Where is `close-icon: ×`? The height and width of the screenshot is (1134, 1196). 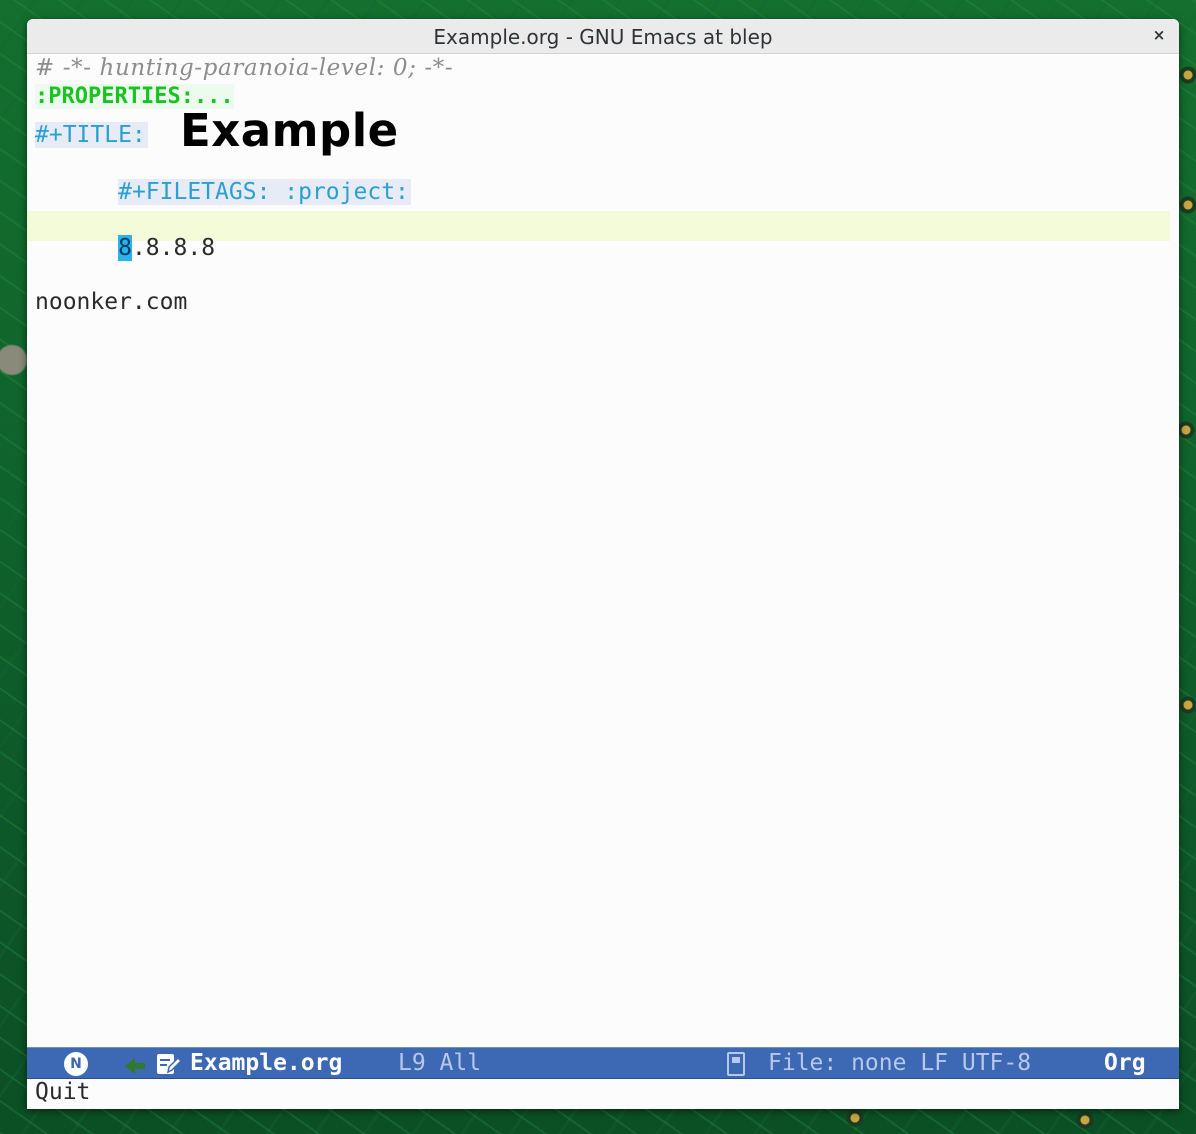 close-icon: × is located at coordinates (1159, 35).